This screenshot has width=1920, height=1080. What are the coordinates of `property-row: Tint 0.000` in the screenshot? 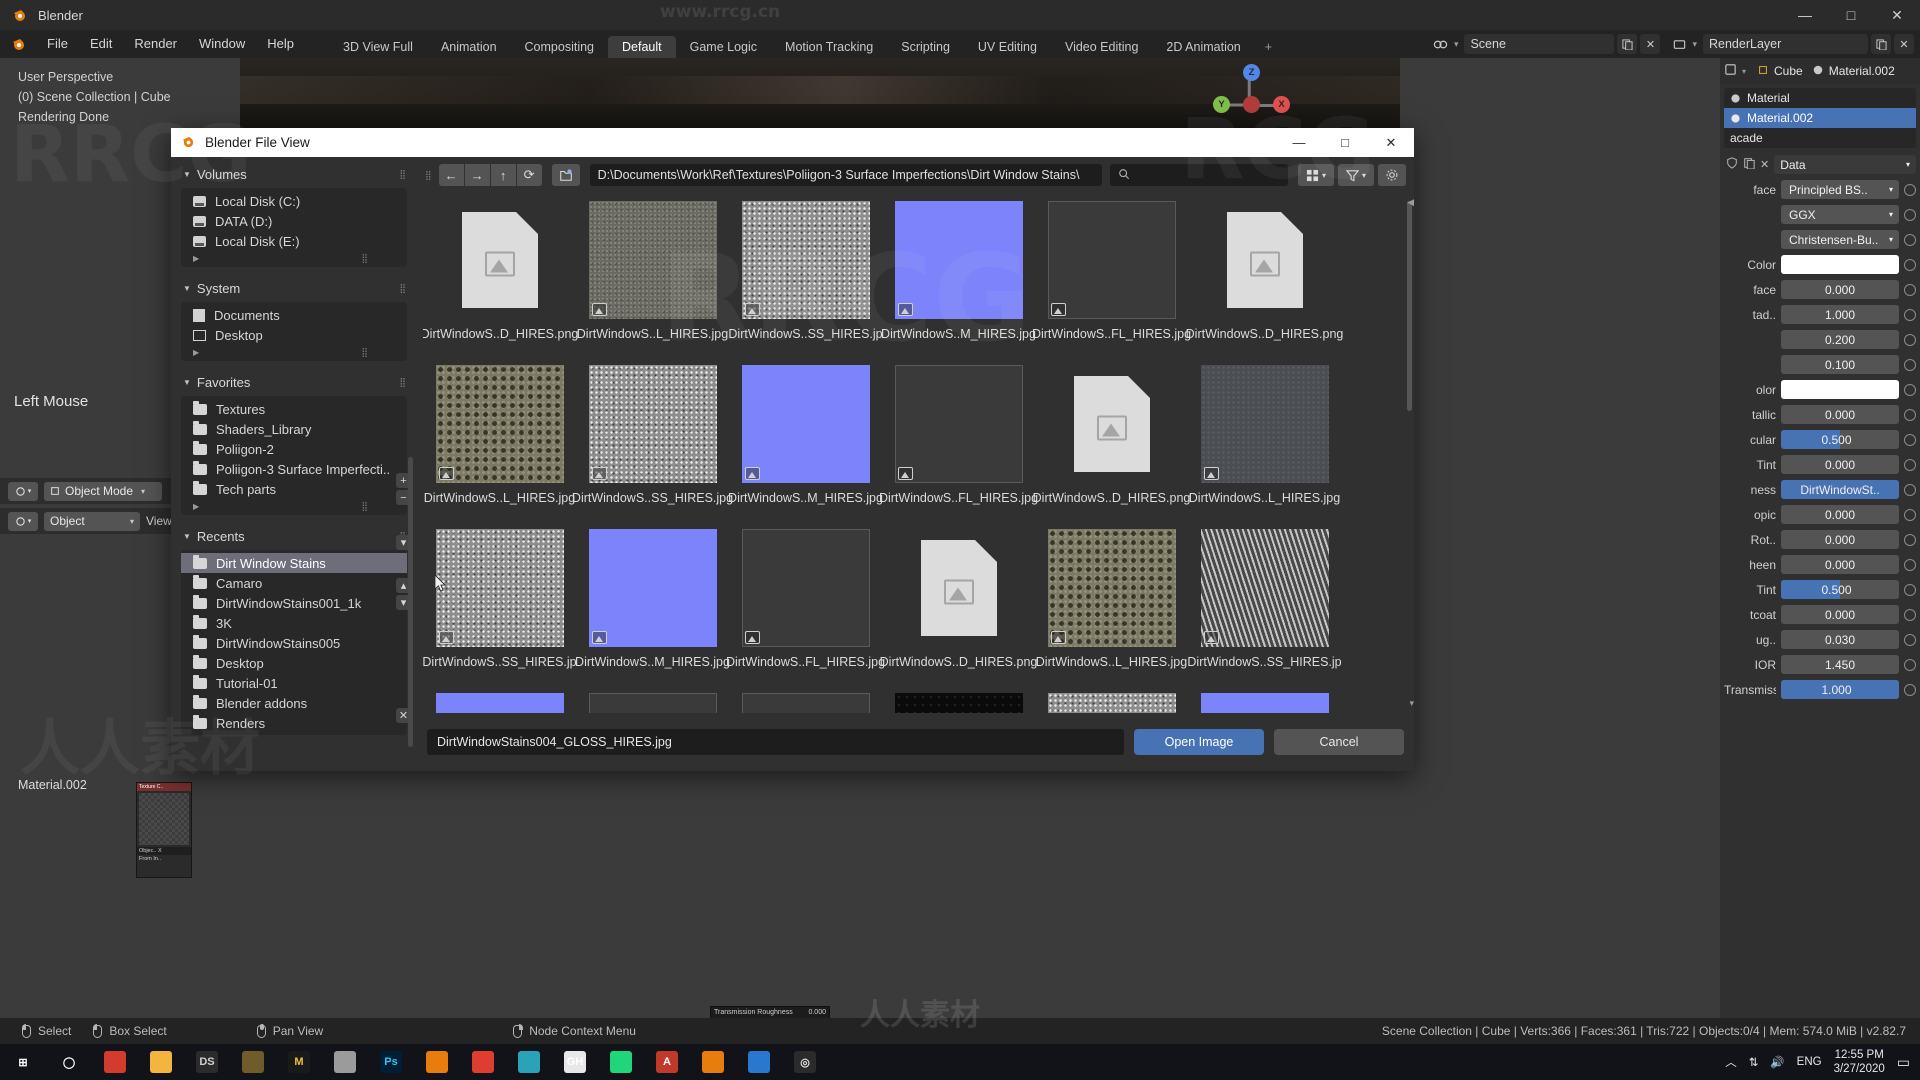 It's located at (1820, 464).